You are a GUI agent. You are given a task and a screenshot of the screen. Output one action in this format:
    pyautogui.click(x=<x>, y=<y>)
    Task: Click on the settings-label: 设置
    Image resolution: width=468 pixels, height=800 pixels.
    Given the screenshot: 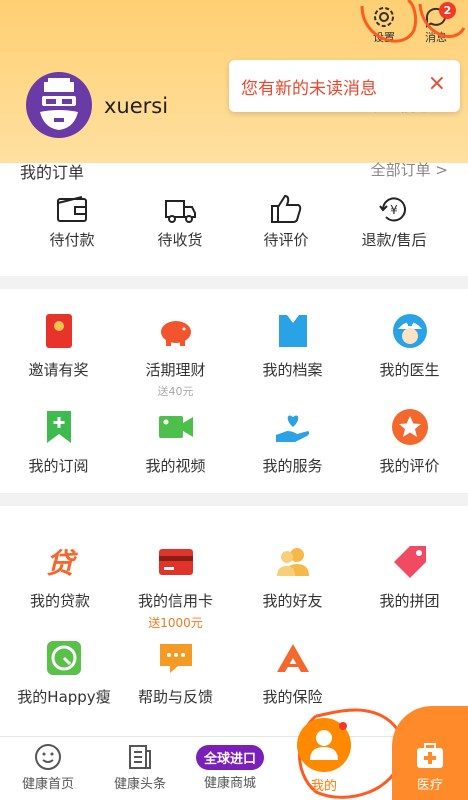 What is the action you would take?
    pyautogui.click(x=384, y=37)
    